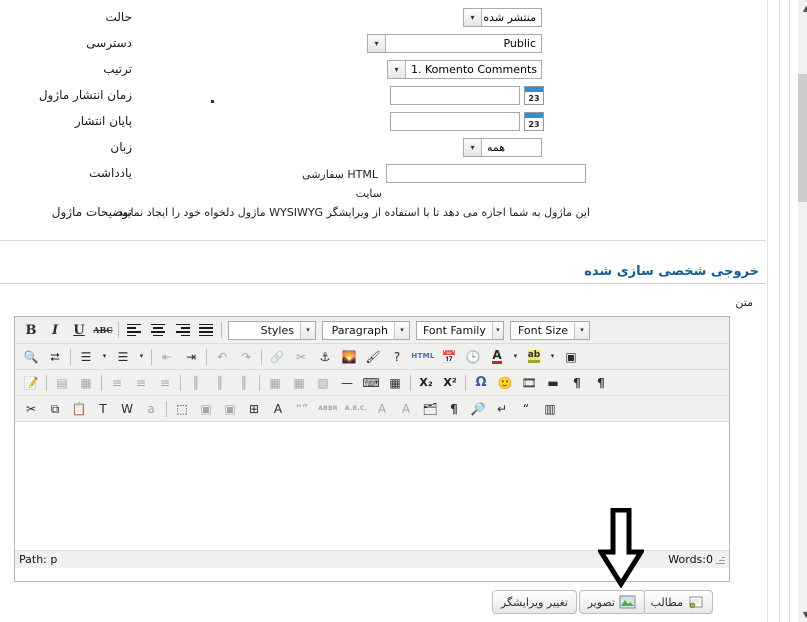  I want to click on paragraph-dropdown: Paragraph ▾, so click(366, 330).